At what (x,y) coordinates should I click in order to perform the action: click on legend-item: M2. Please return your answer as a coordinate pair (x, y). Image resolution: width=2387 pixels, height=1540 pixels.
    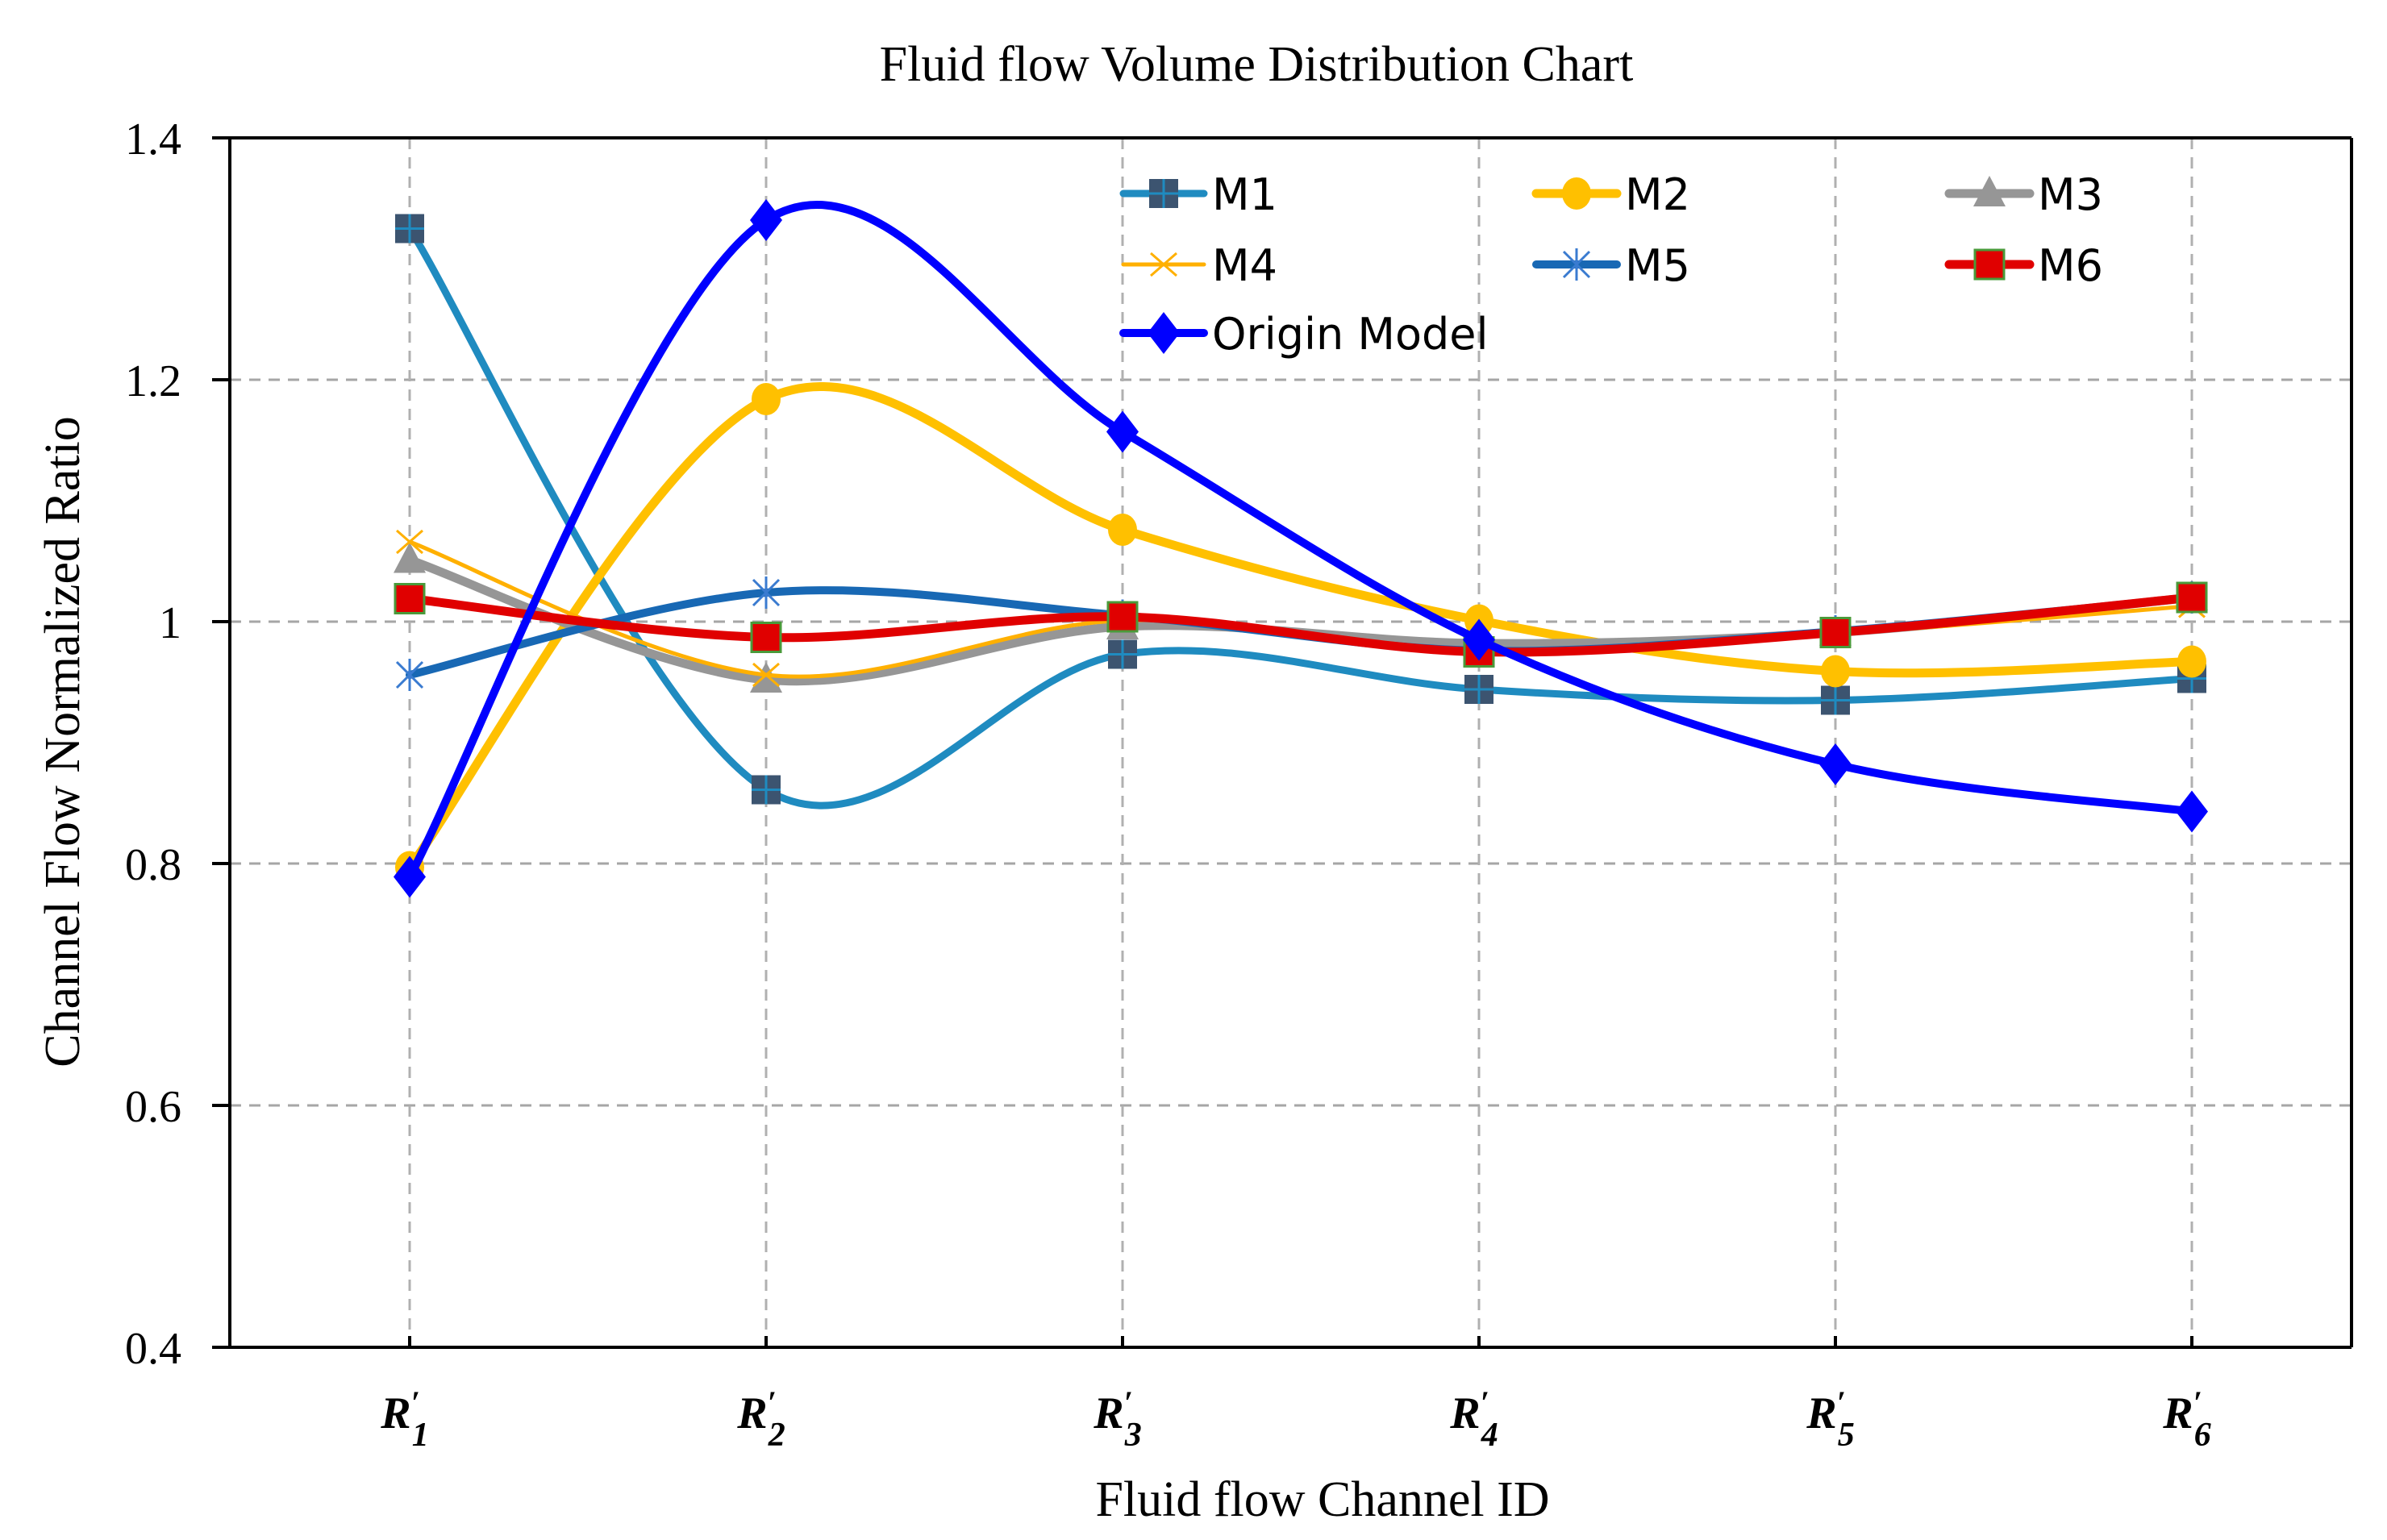
    Looking at the image, I should click on (1610, 194).